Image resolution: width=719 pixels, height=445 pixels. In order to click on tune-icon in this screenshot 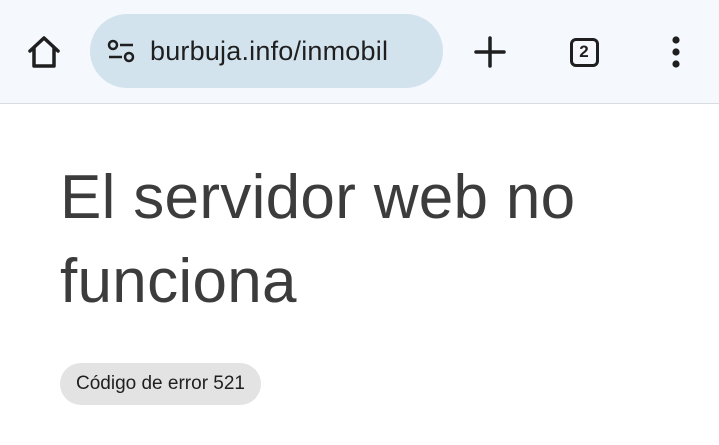, I will do `click(121, 51)`.